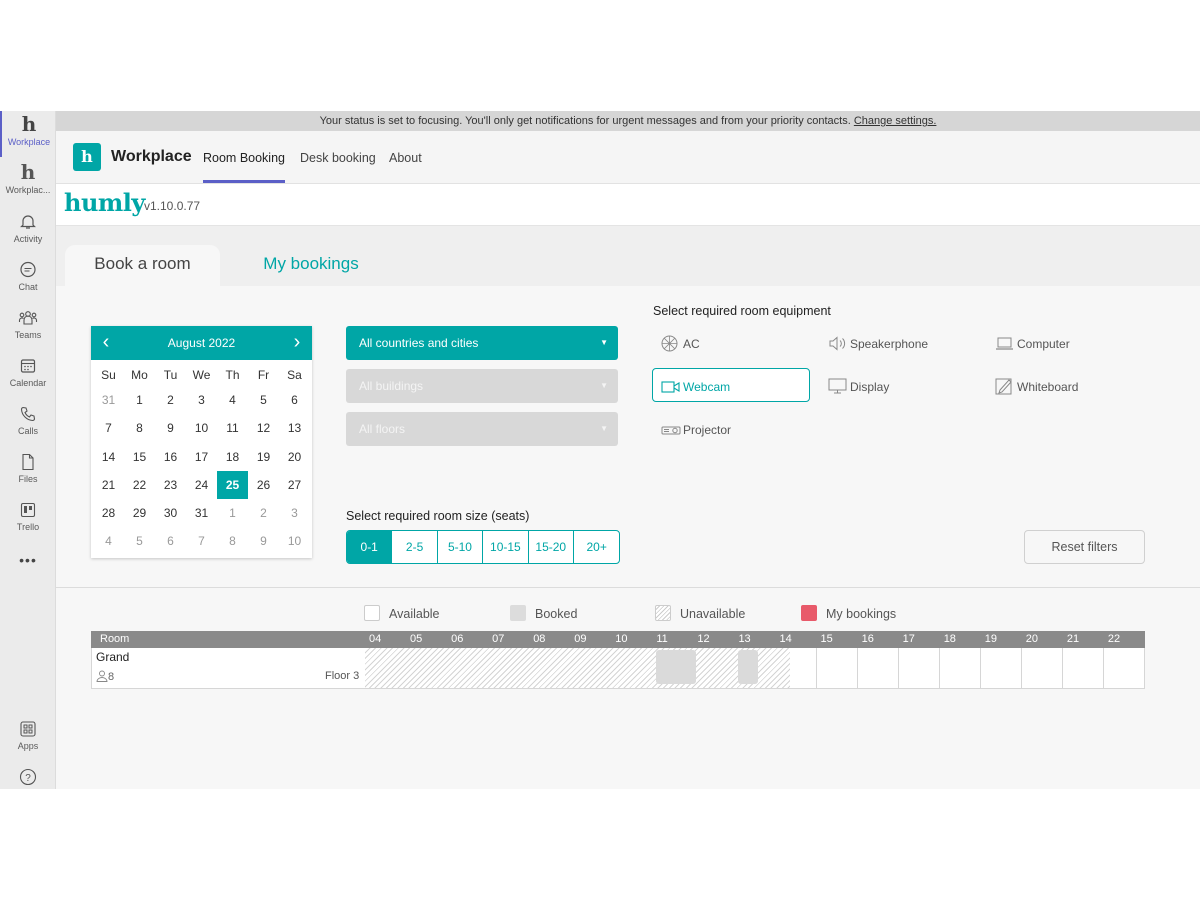 This screenshot has width=1200, height=900. What do you see at coordinates (28, 134) in the screenshot?
I see `rail-item-workplace: h Workplace` at bounding box center [28, 134].